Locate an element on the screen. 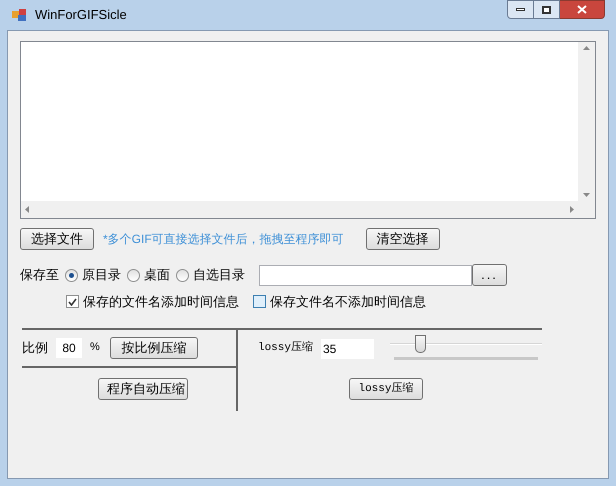  app-icon is located at coordinates (19, 15).